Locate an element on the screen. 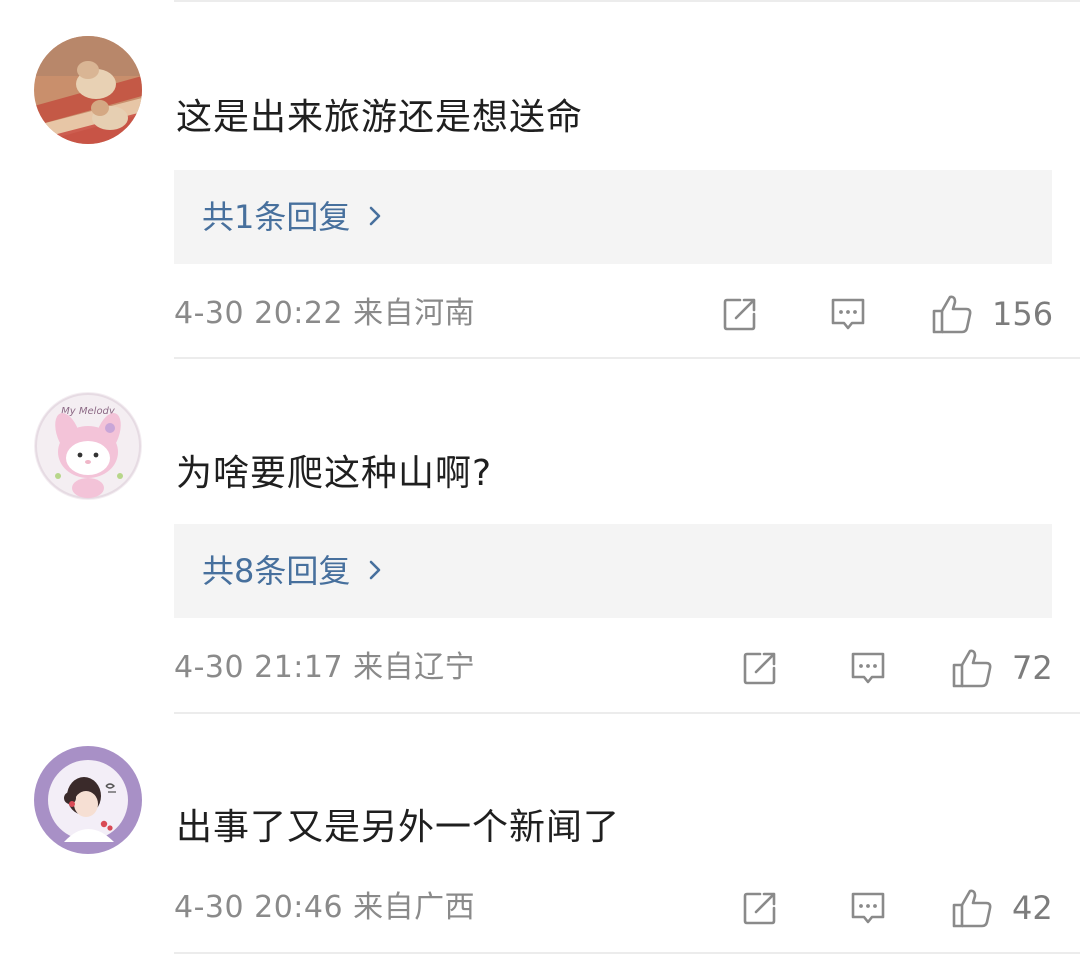 This screenshot has height=962, width=1080. like-count: 156 is located at coordinates (1023, 314).